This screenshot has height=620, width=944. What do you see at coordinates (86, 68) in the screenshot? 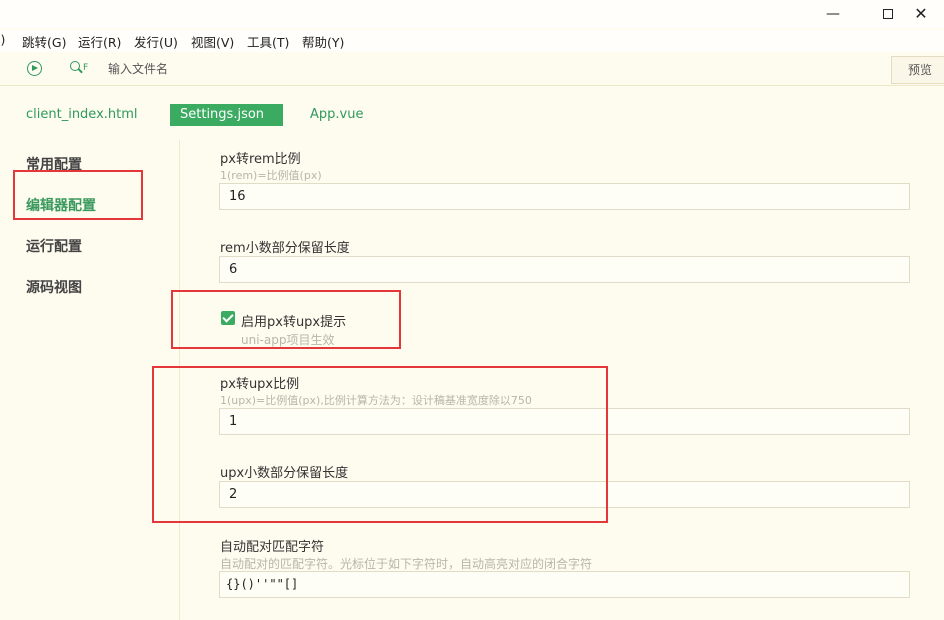
I see `search-icon-suffix: F` at bounding box center [86, 68].